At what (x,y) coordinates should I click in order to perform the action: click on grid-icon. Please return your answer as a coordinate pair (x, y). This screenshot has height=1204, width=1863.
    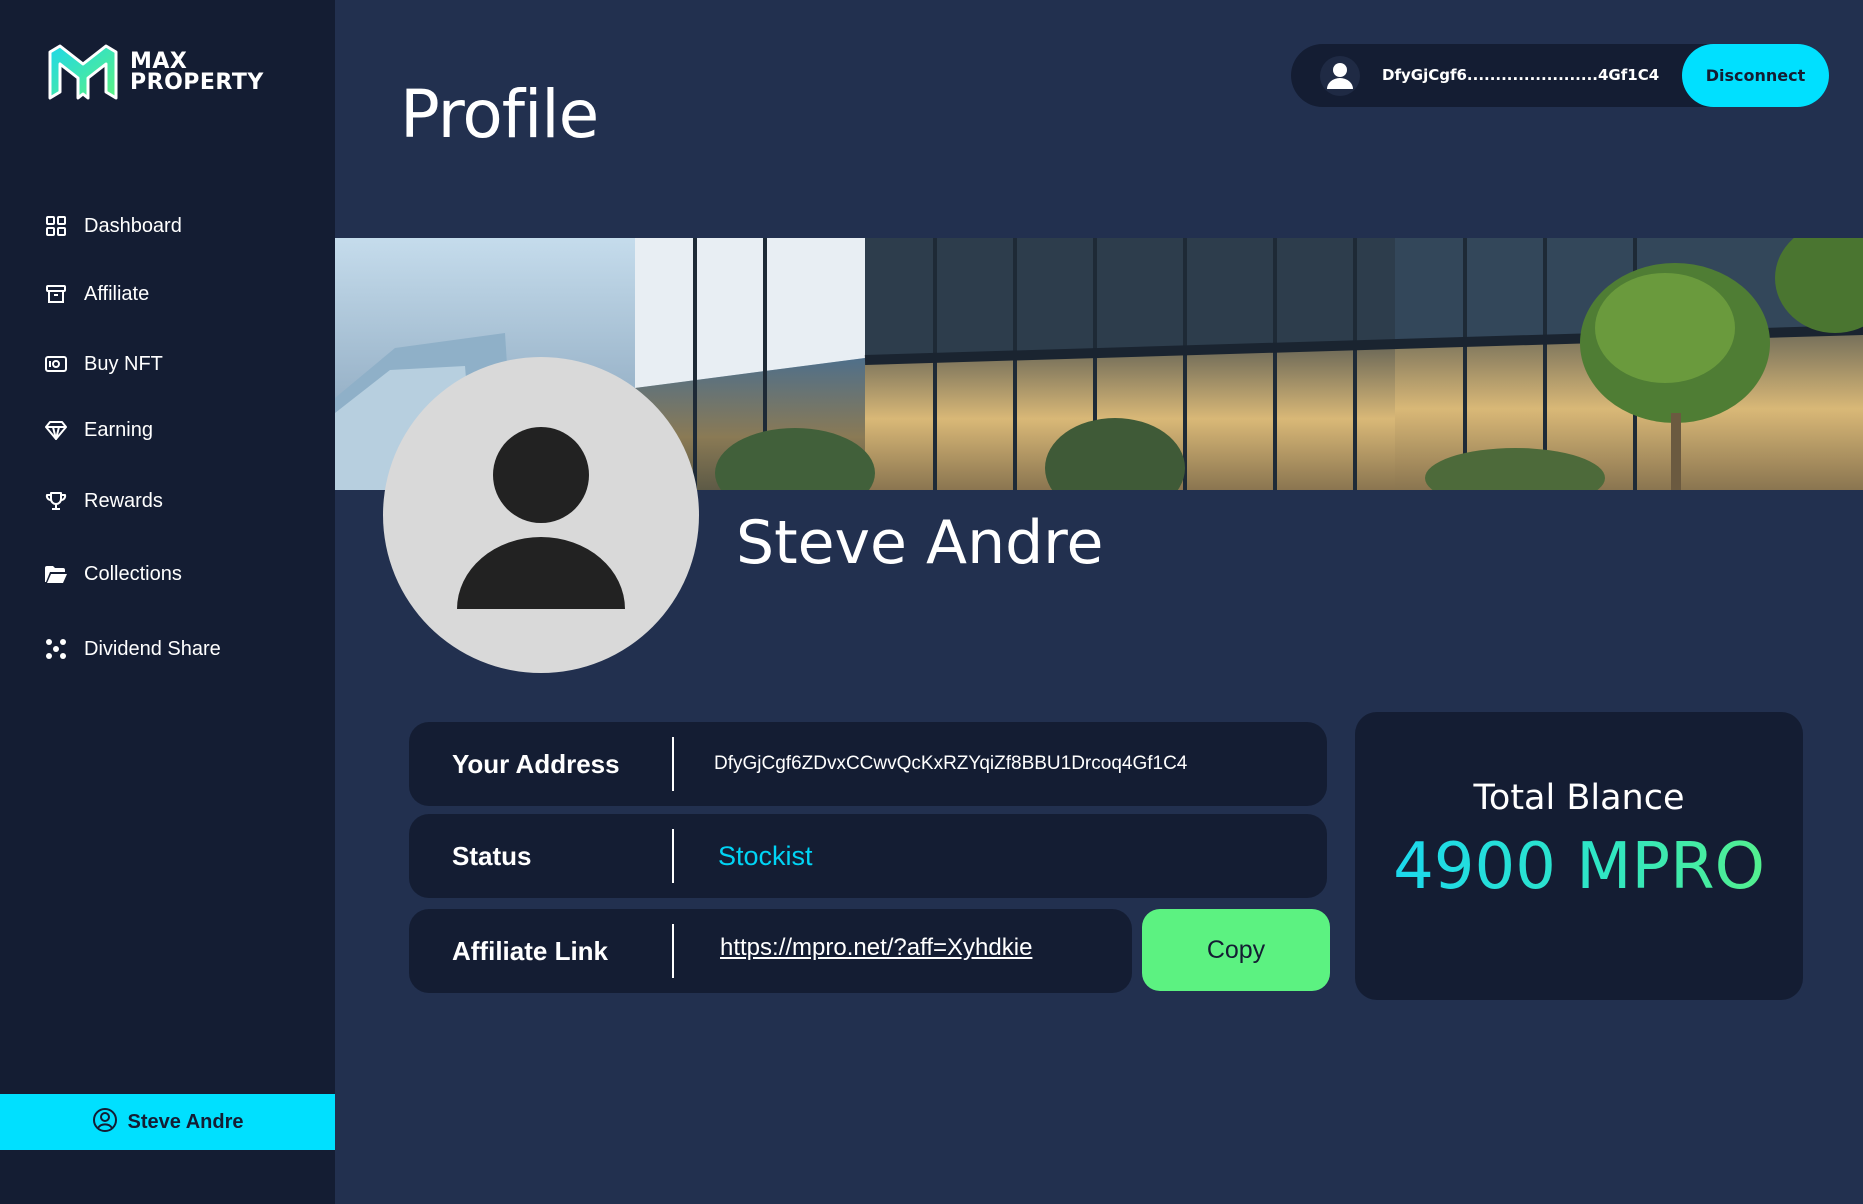
    Looking at the image, I should click on (56, 226).